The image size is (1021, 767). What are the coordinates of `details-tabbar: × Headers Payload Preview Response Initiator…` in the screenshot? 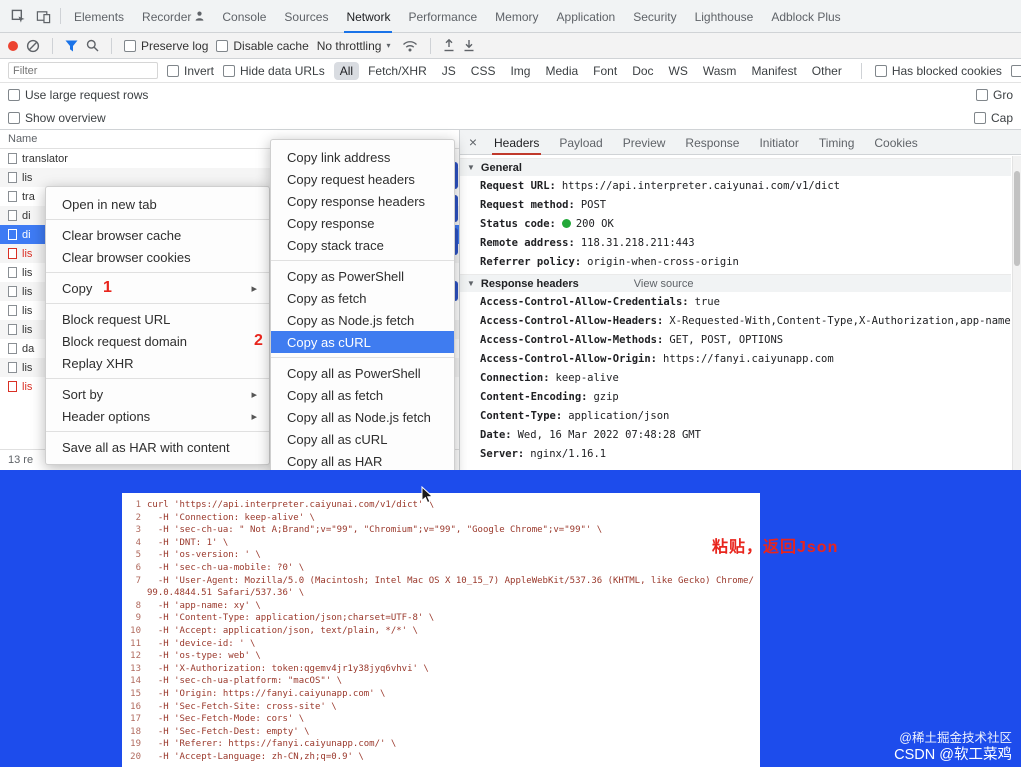 It's located at (740, 142).